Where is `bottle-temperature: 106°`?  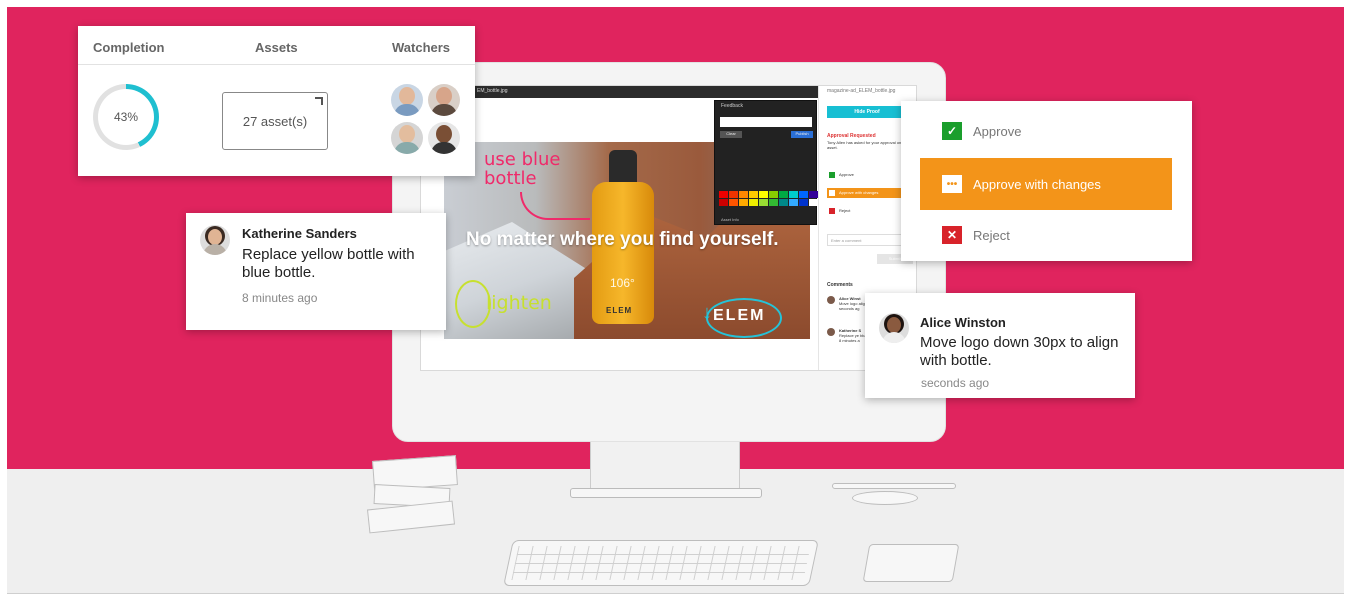 bottle-temperature: 106° is located at coordinates (622, 283).